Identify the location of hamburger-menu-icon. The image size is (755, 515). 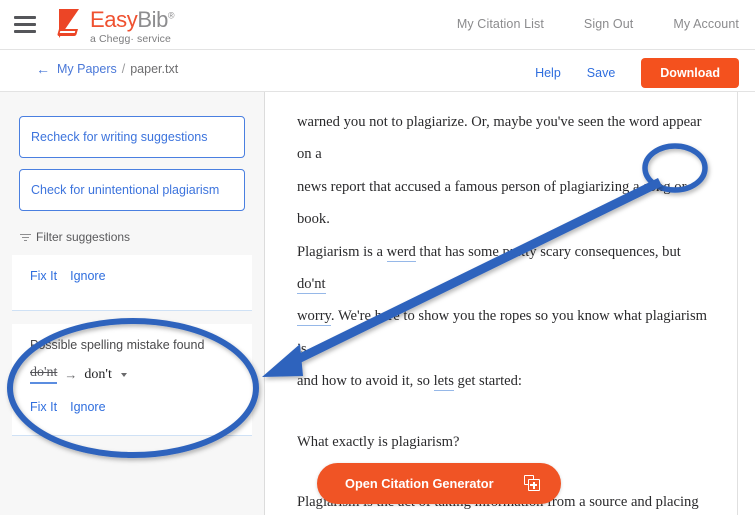
(25, 24).